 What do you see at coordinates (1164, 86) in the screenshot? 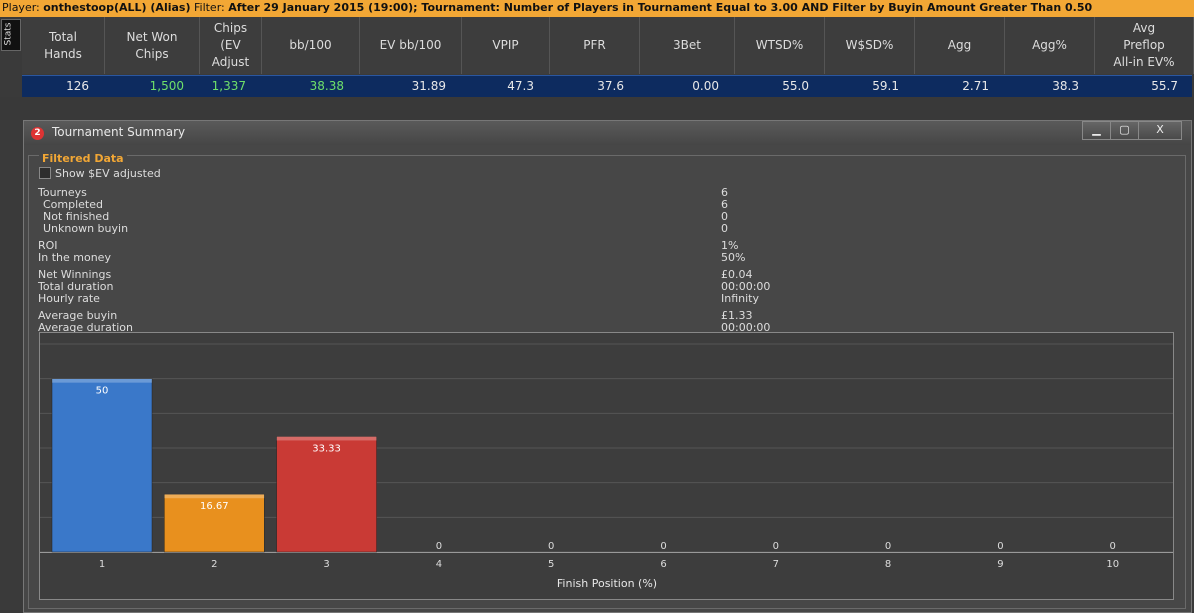
I see `stats-value-12: 55.7` at bounding box center [1164, 86].